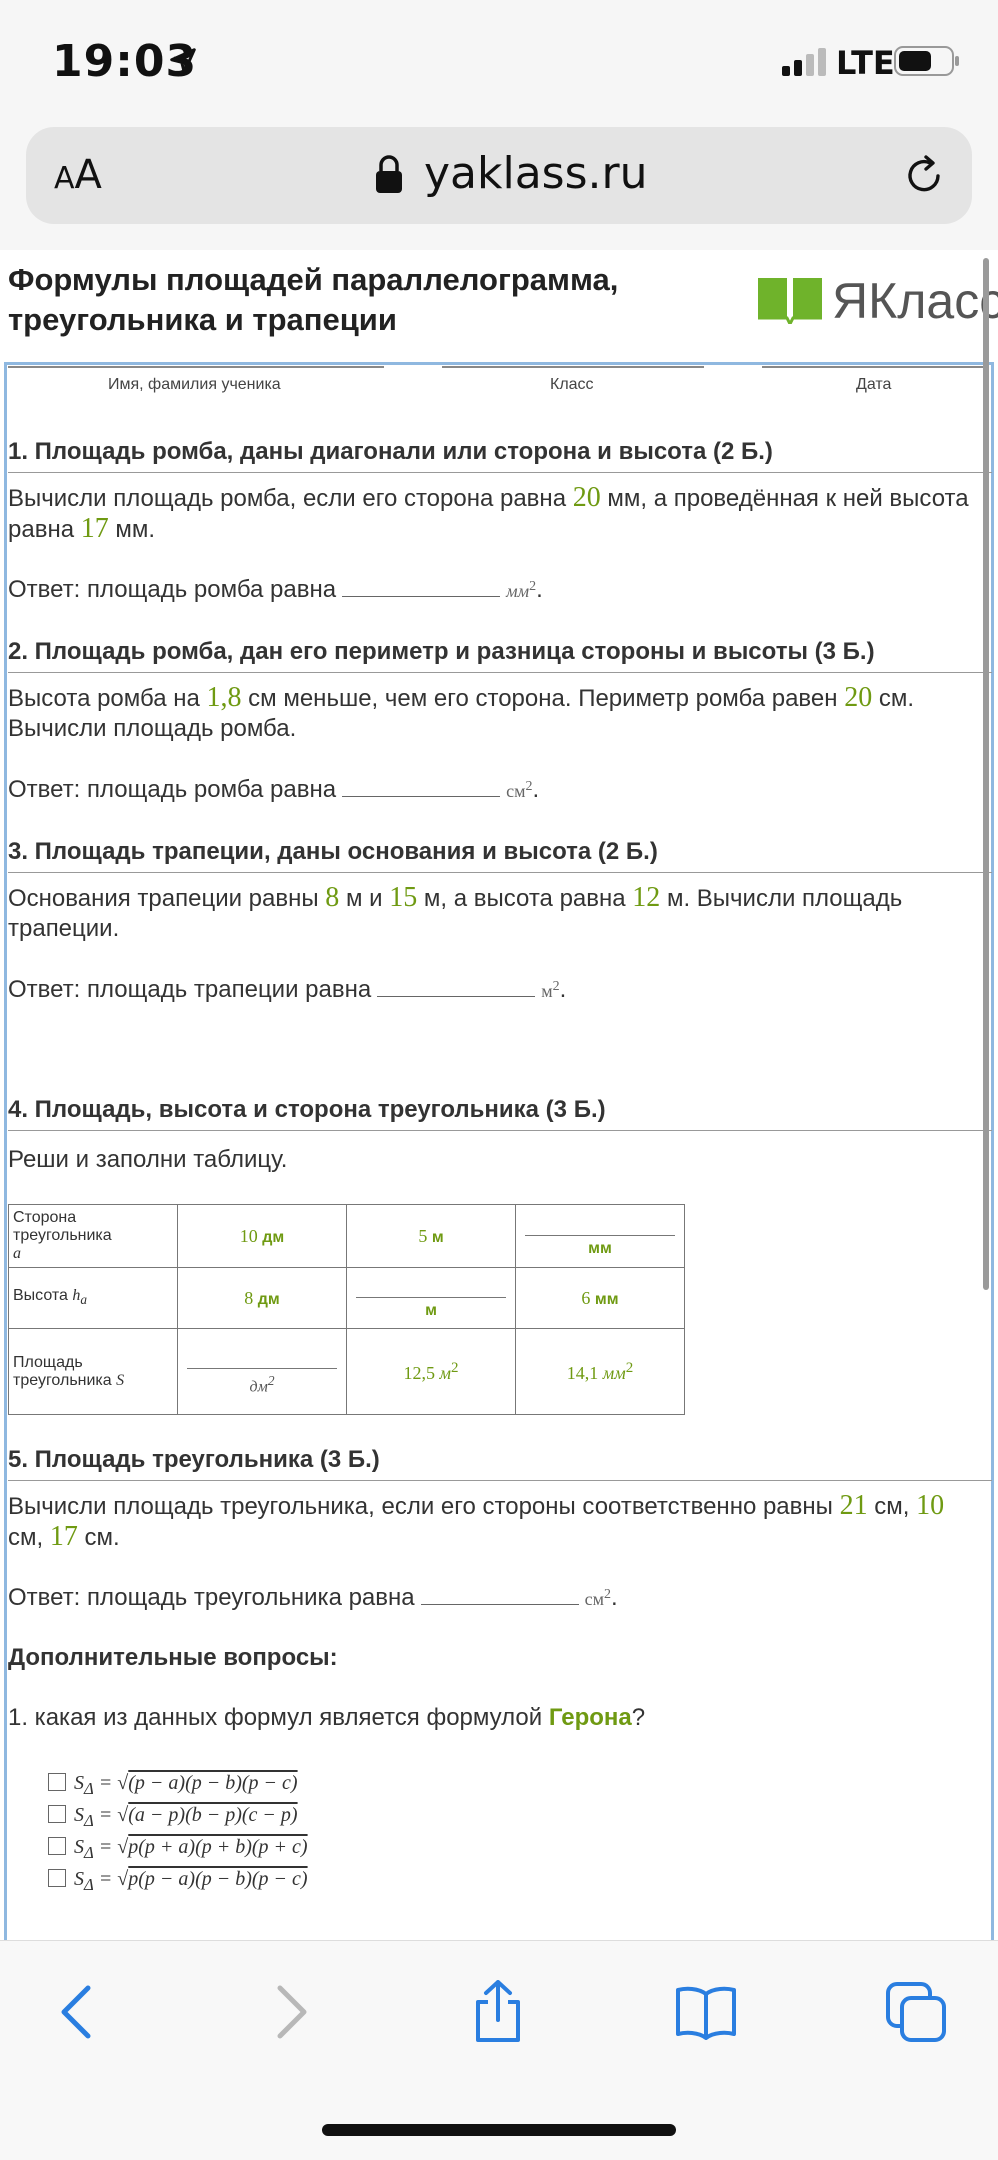  I want to click on formula-option-1: SΔ = √(p − a)(p − b)(p − c), so click(173, 1785).